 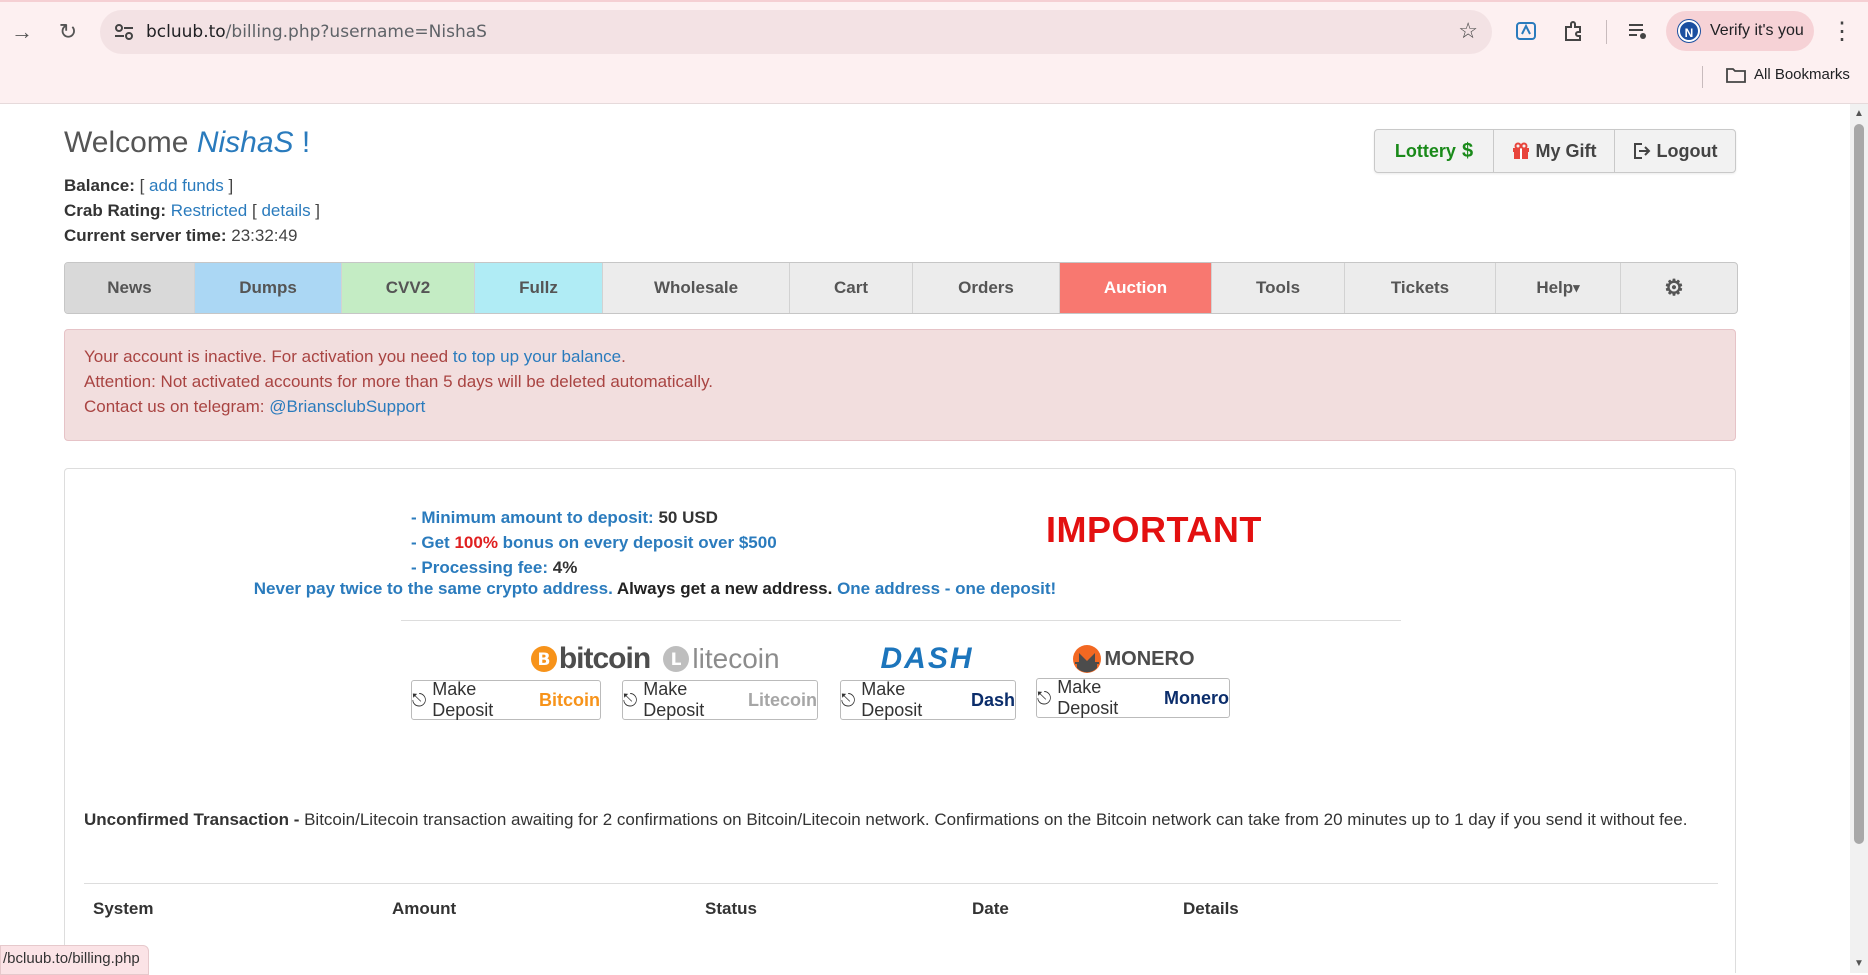 I want to click on nav-label: Auction, so click(x=1135, y=287).